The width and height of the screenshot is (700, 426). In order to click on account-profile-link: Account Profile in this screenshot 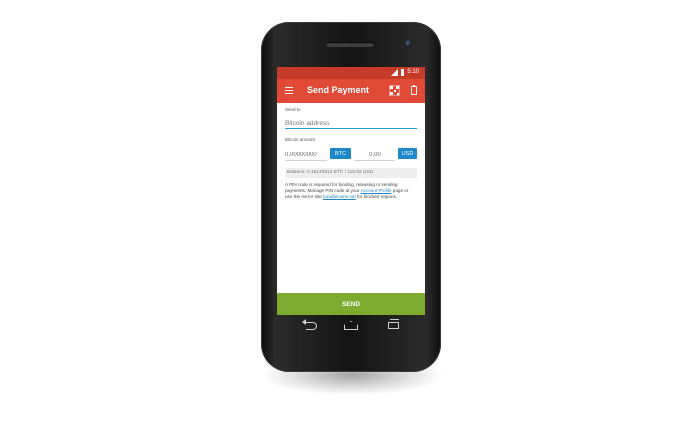, I will do `click(376, 190)`.